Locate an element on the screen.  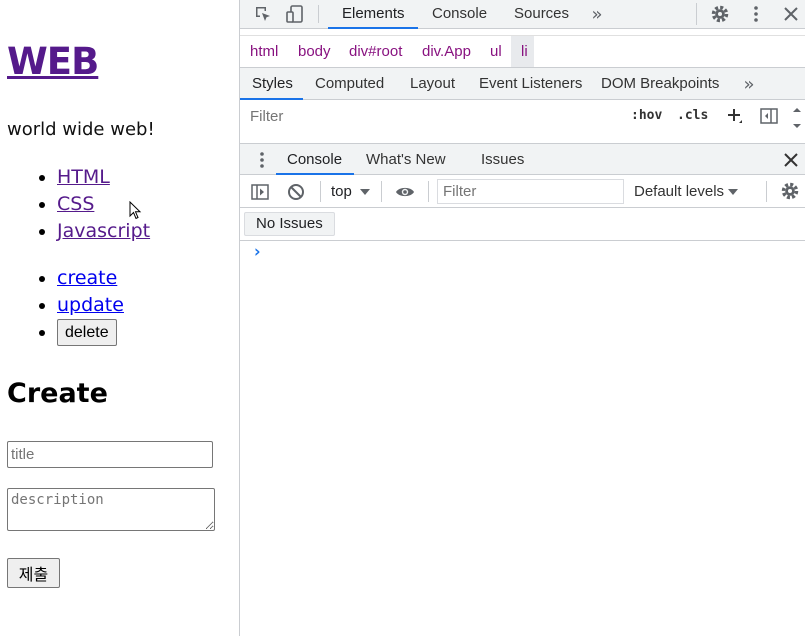
scrollbar-arrows-icon is located at coordinates (797, 117).